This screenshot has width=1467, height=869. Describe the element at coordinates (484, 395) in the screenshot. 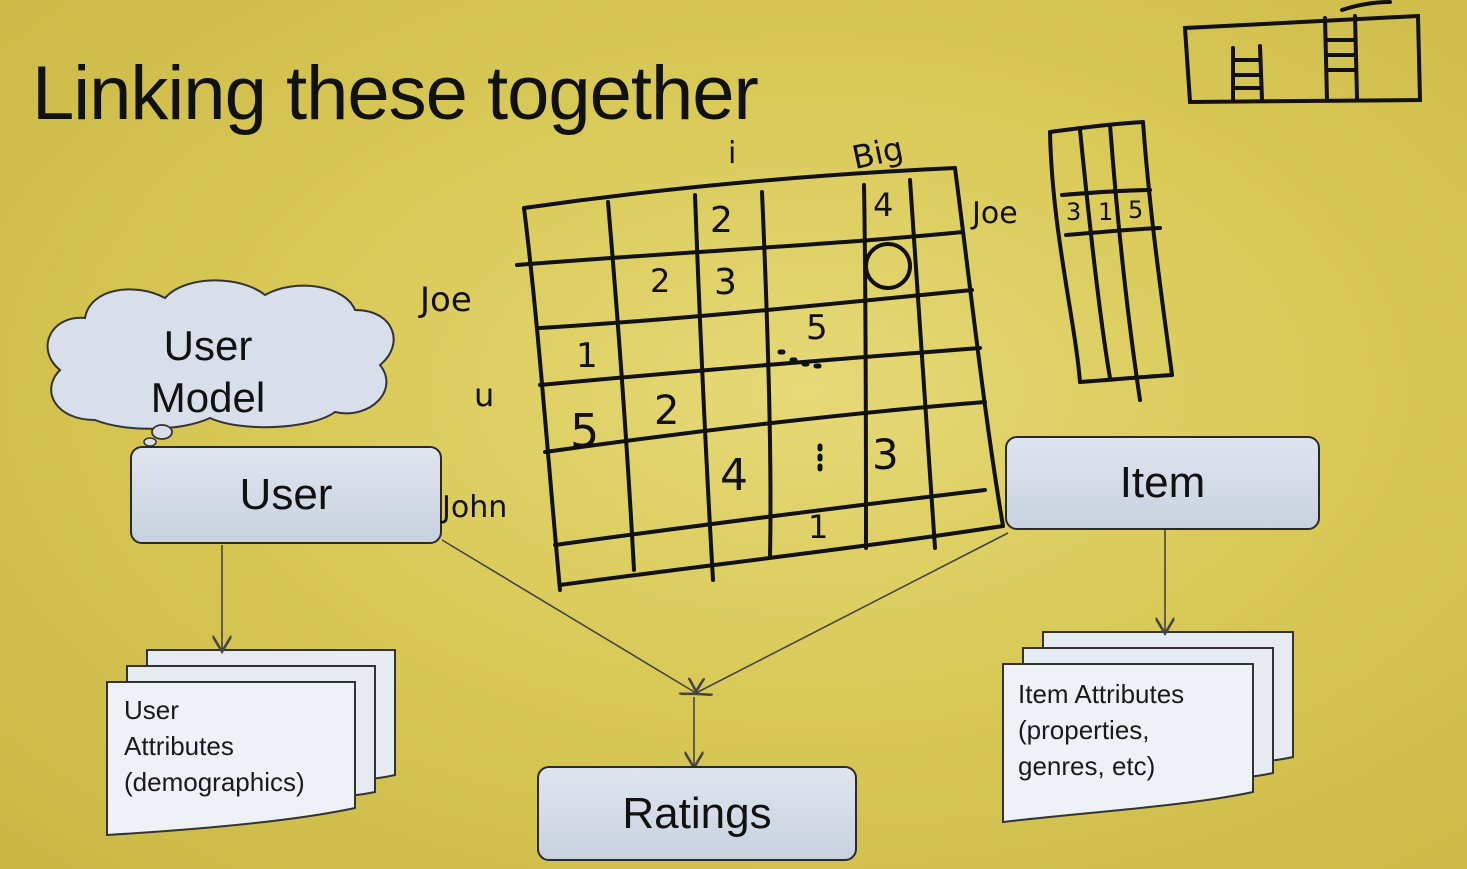

I see `hw-row-label-u: u` at that location.